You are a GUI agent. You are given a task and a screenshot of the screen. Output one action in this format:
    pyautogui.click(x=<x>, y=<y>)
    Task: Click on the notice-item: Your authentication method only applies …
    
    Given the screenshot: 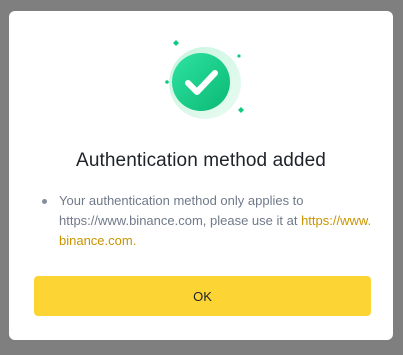 What is the action you would take?
    pyautogui.click(x=205, y=221)
    